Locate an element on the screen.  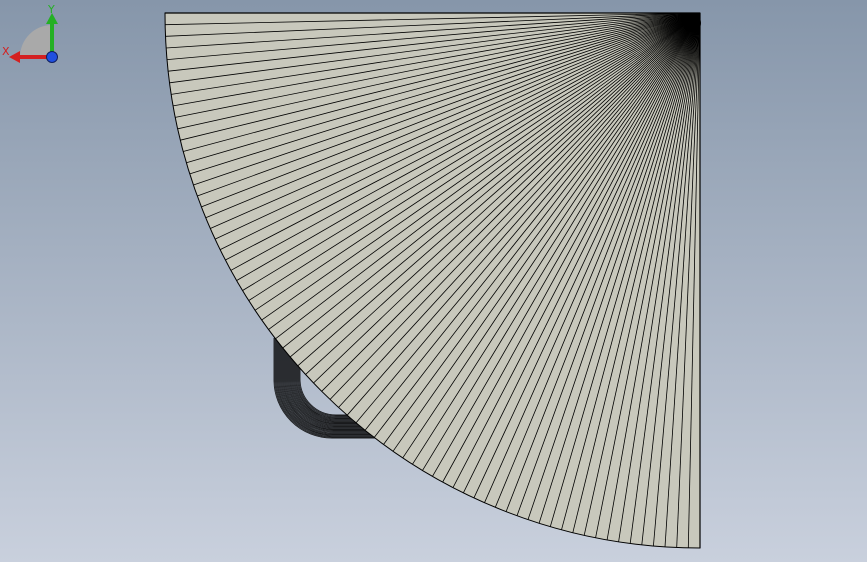
axis-triad: Y X is located at coordinates (30, 33).